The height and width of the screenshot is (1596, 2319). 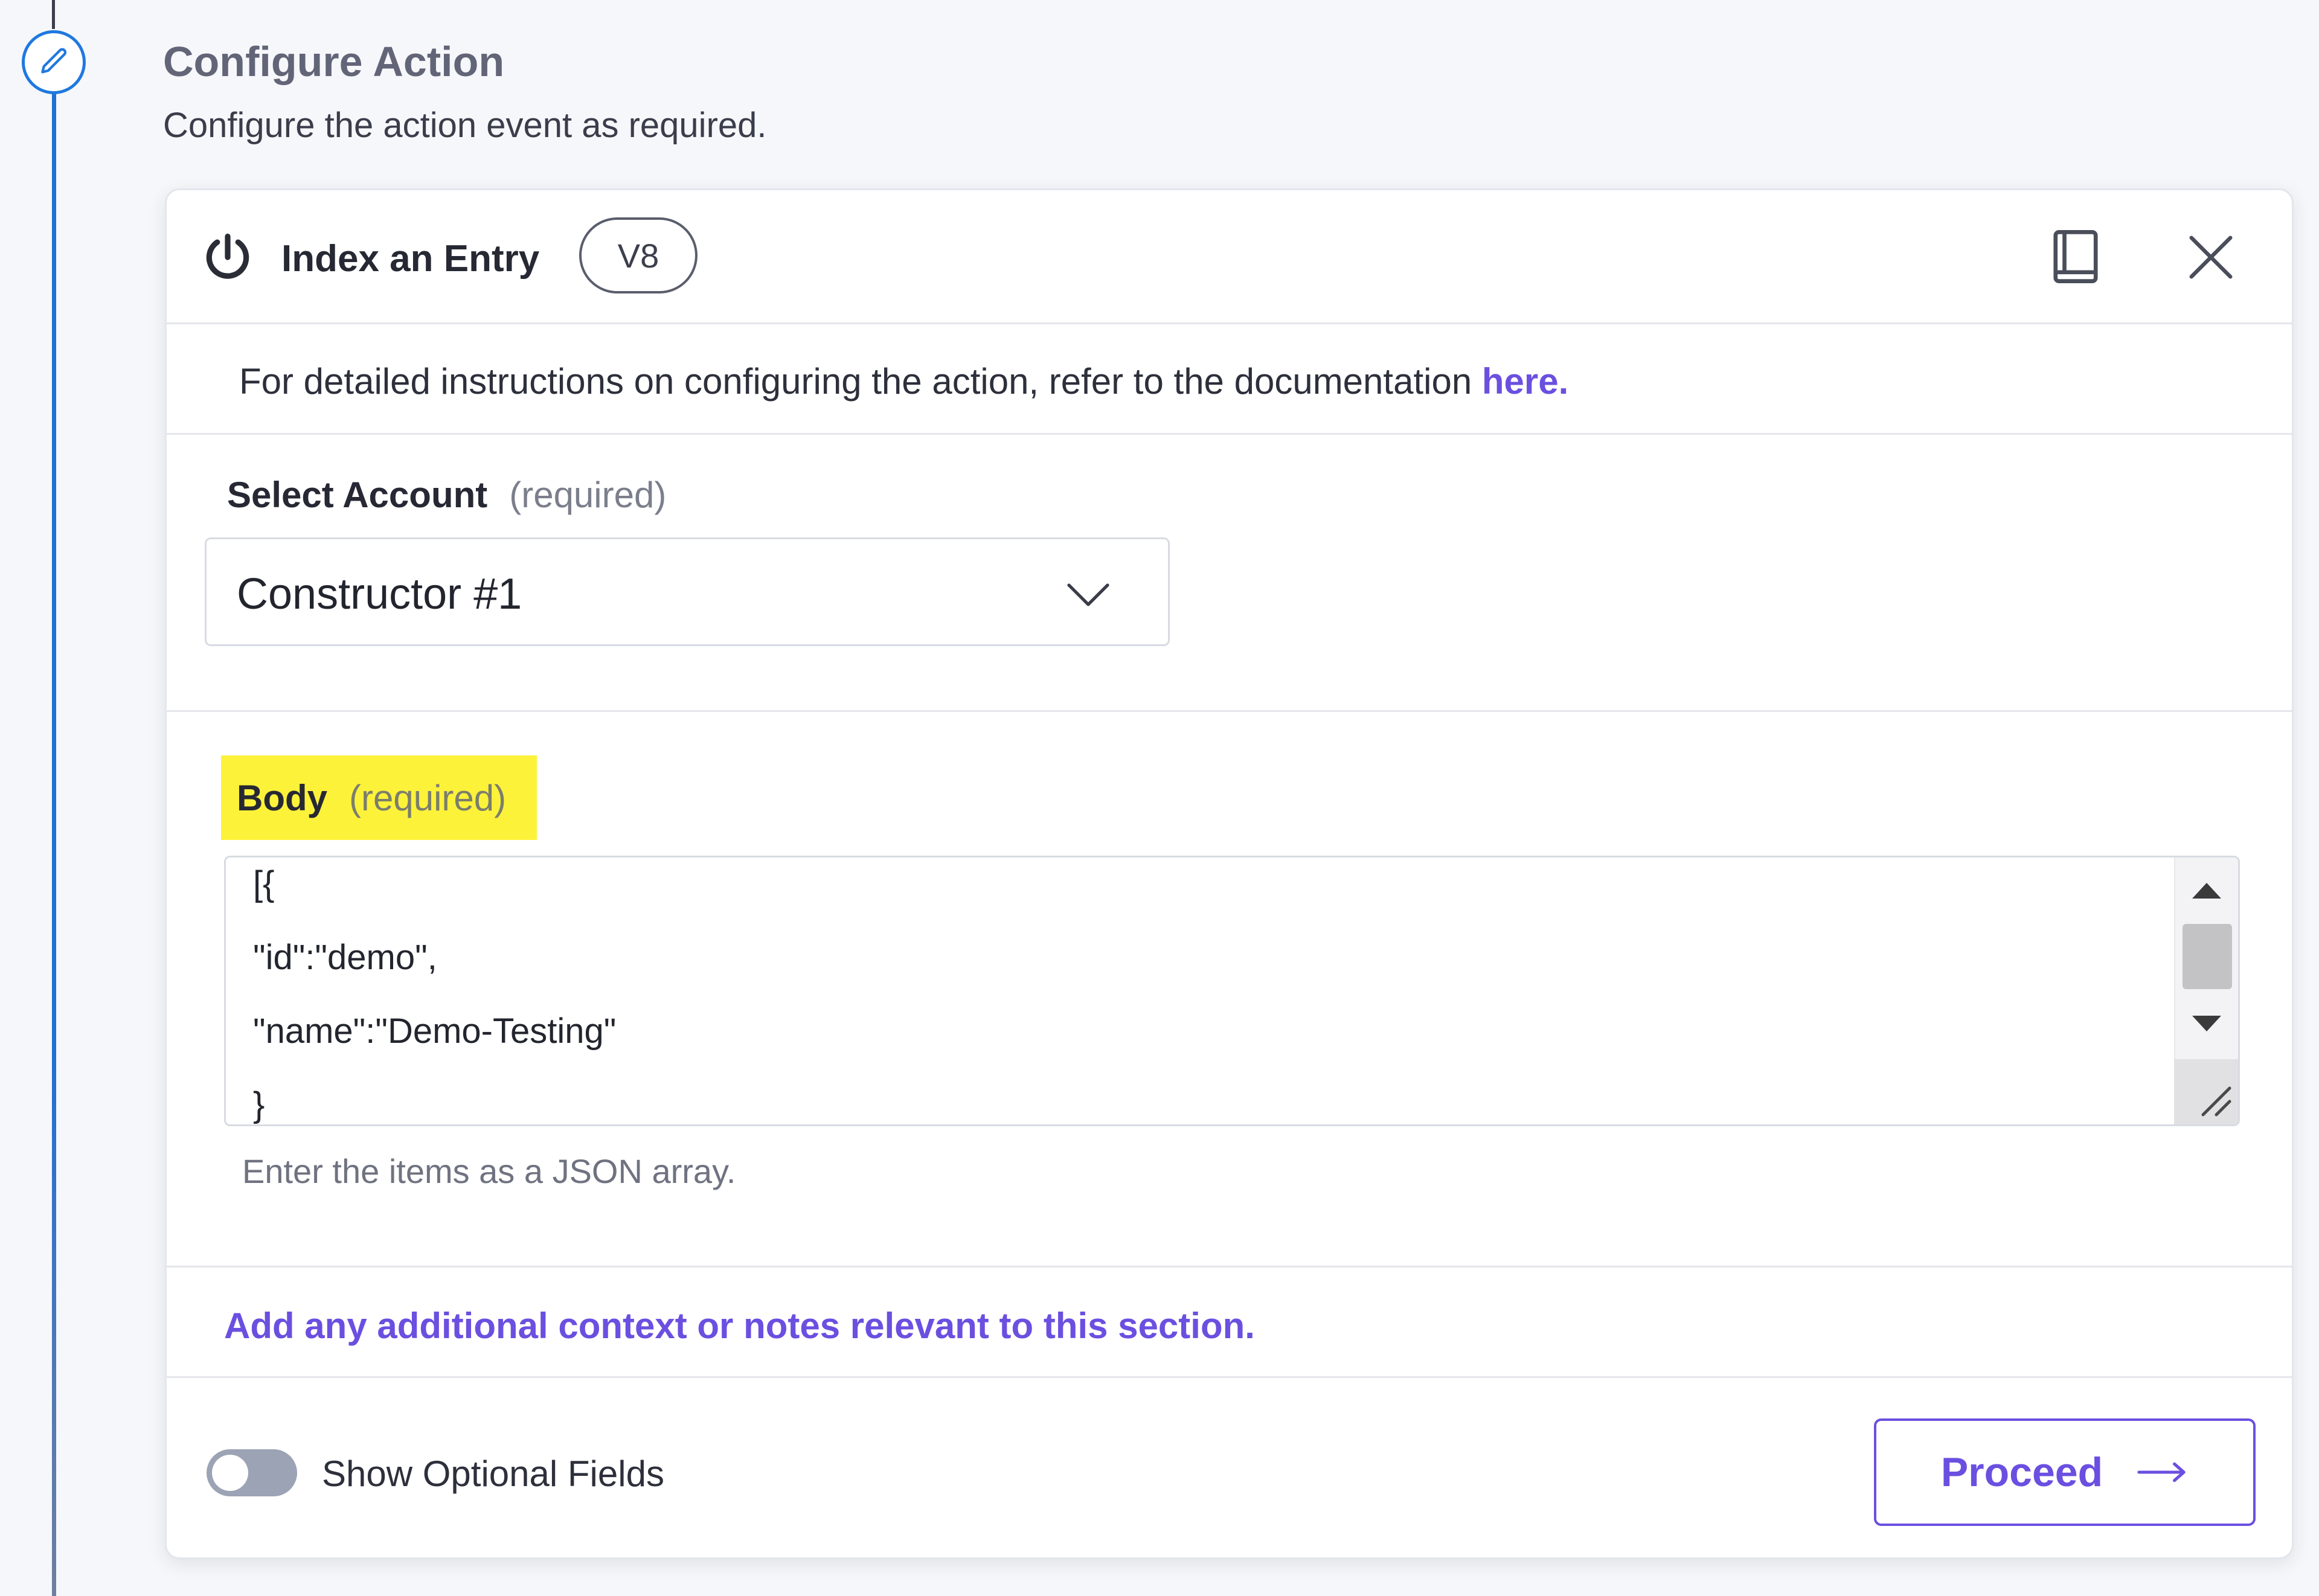 What do you see at coordinates (2075, 257) in the screenshot?
I see `documentation-book-icon` at bounding box center [2075, 257].